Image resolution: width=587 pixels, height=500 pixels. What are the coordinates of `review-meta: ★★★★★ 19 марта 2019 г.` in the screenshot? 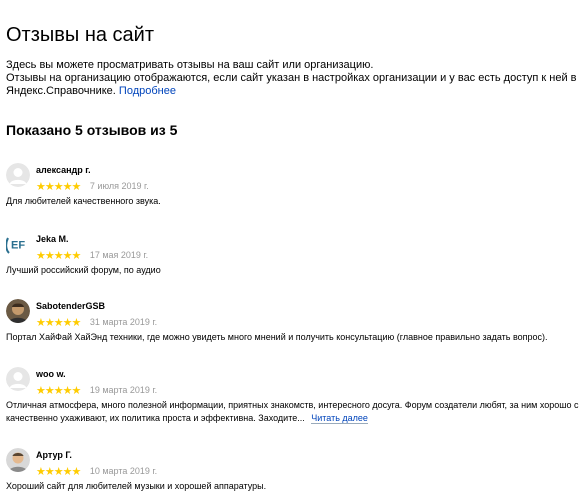 It's located at (97, 389).